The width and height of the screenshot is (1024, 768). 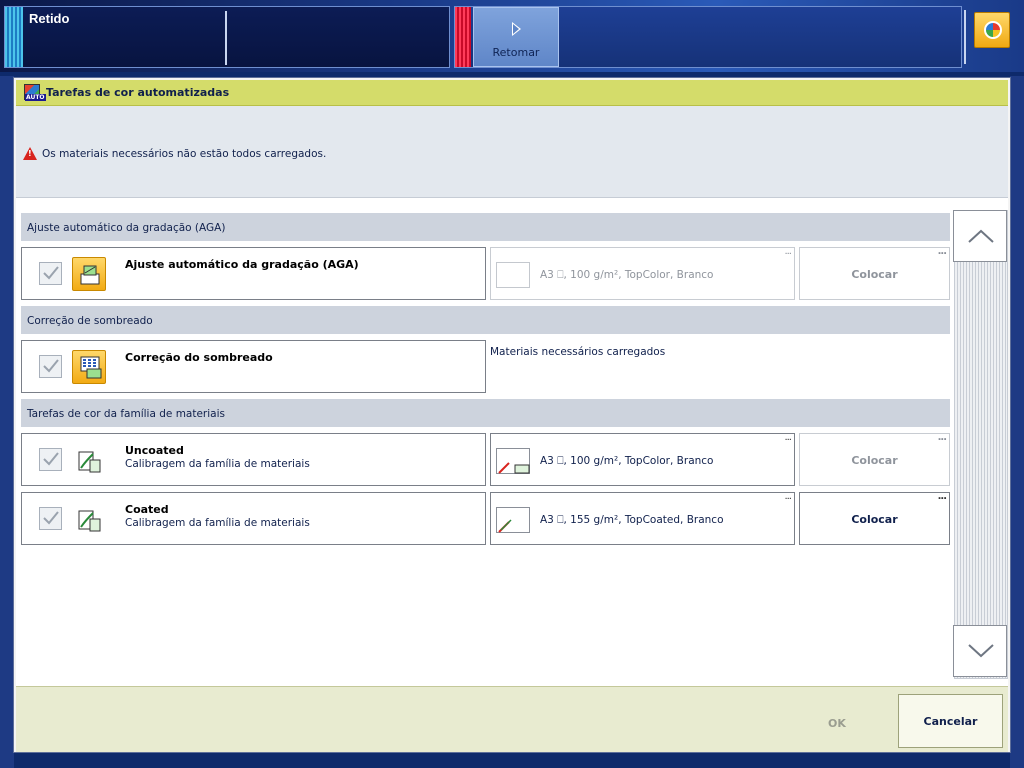 What do you see at coordinates (965, 37) in the screenshot?
I see `topbar-divider` at bounding box center [965, 37].